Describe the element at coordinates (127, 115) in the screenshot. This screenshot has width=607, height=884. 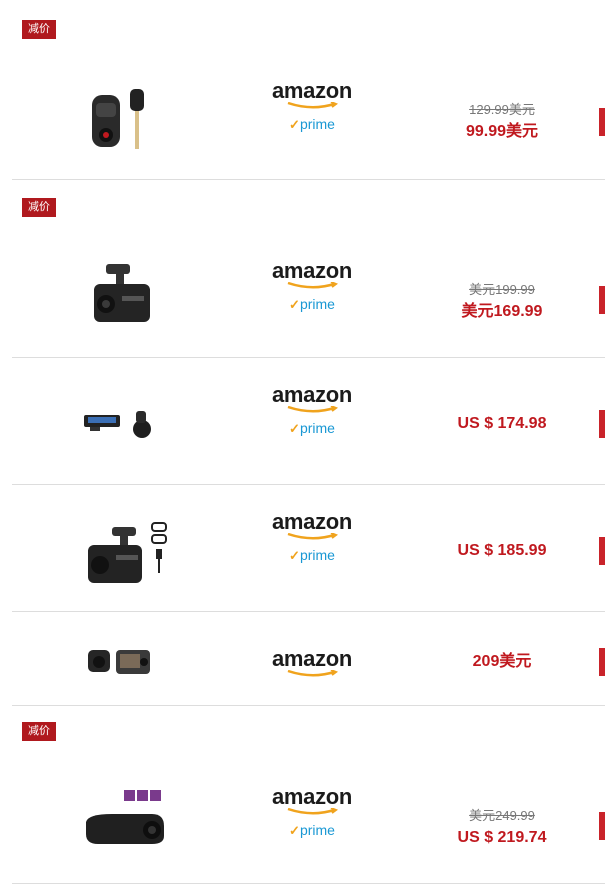
I see `dashcam-with-key-image` at that location.